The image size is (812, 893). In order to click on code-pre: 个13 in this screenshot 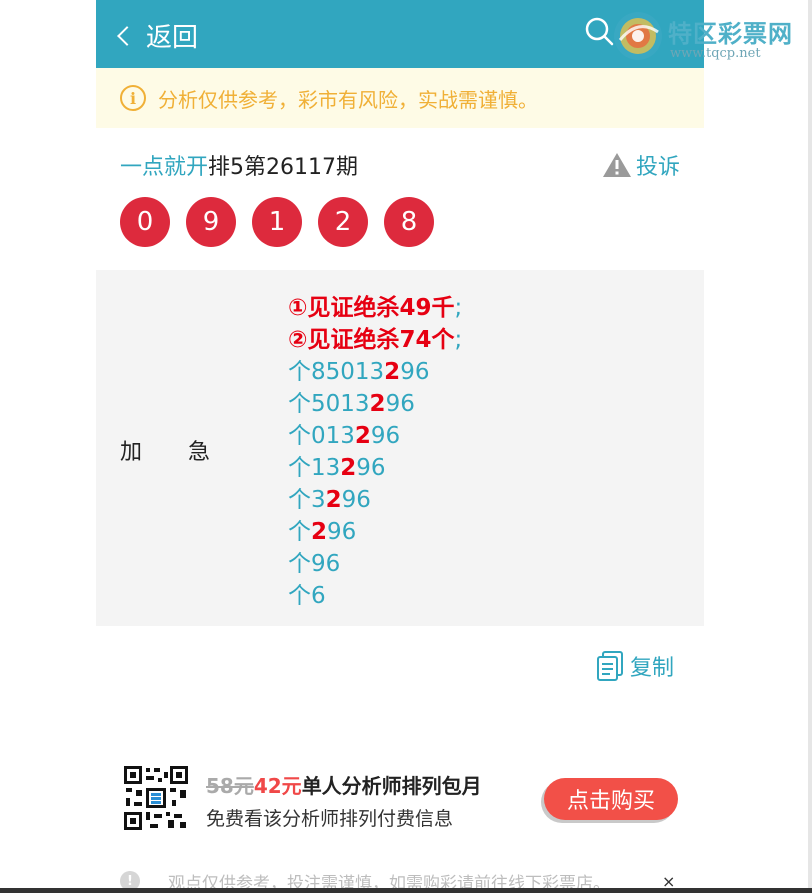, I will do `click(314, 468)`.